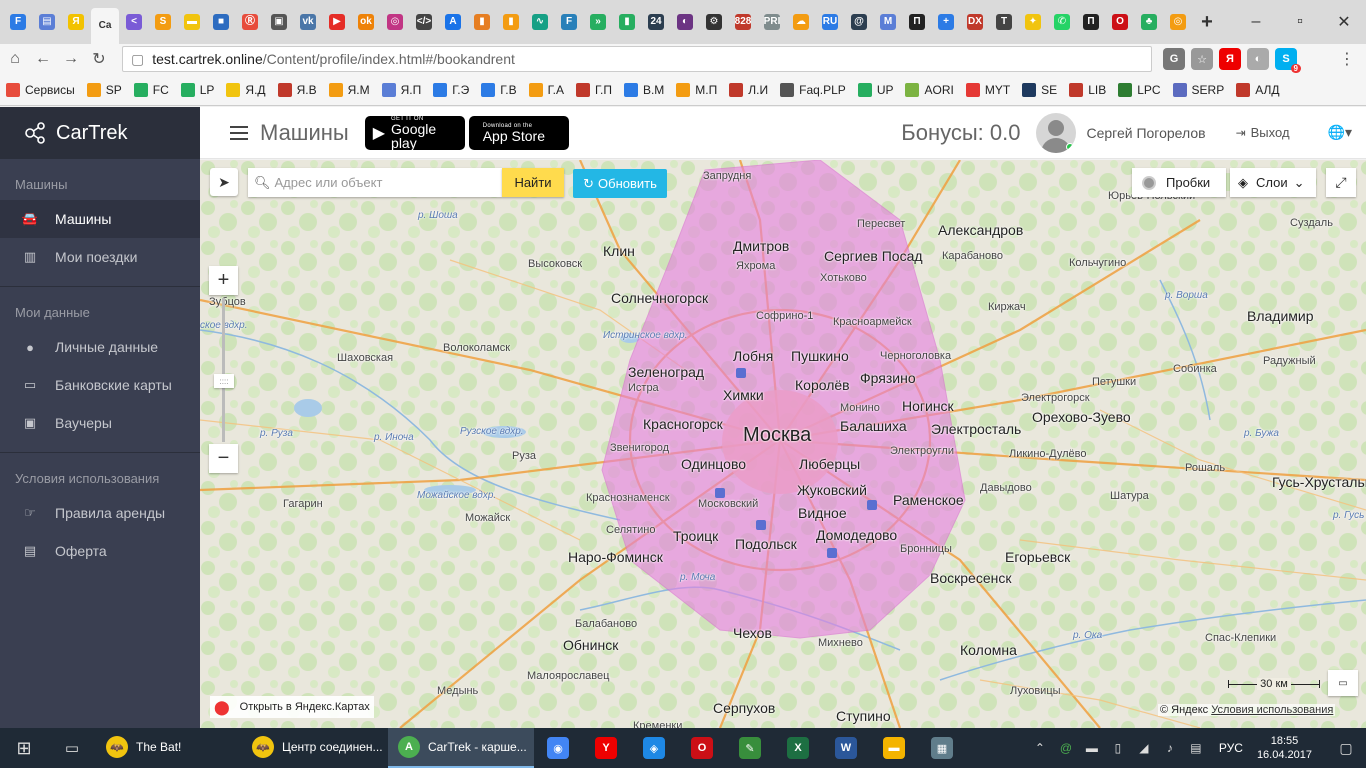 The image size is (1366, 768). Describe the element at coordinates (1039, 89) in the screenshot. I see `bookmark-item: SE` at that location.